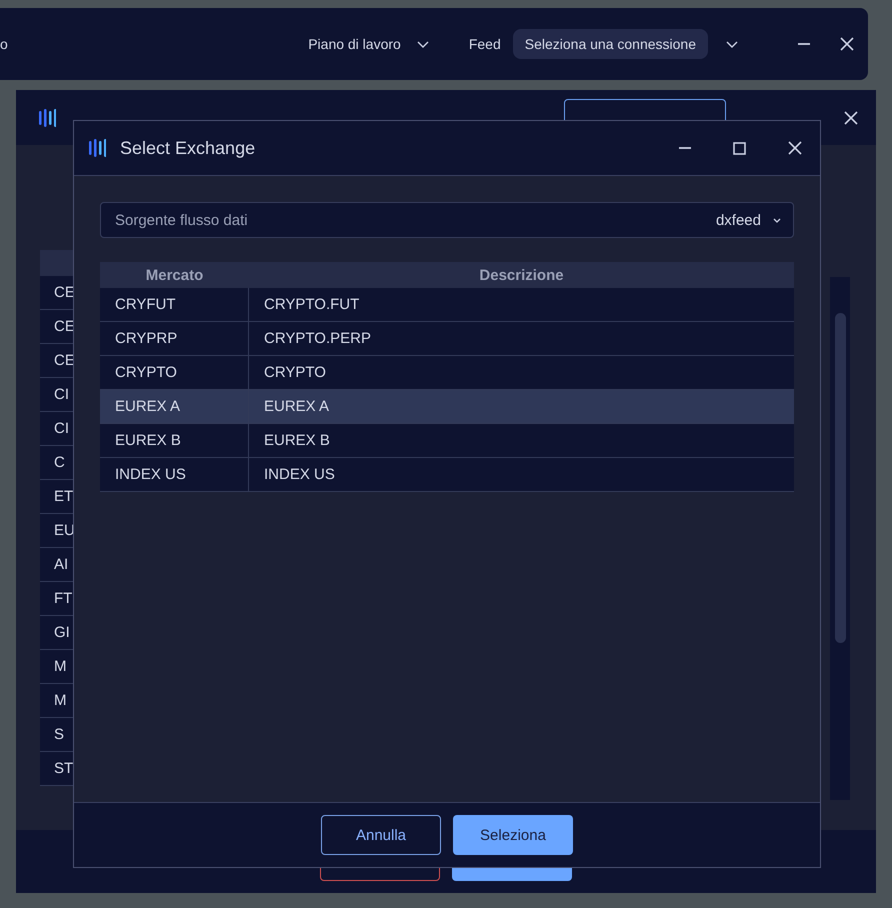 The image size is (892, 908). Describe the element at coordinates (174, 440) in the screenshot. I see `table-cell: EUREX B` at that location.